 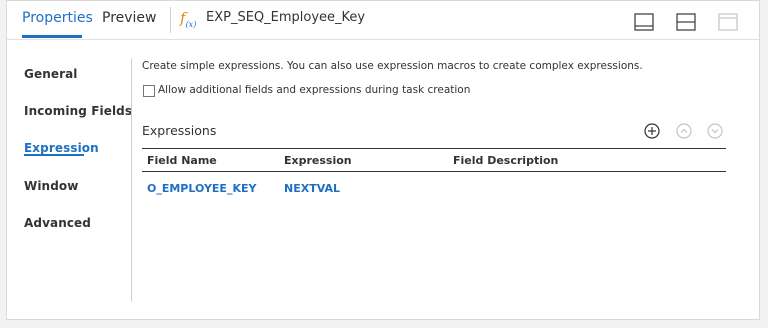 I want to click on transformation-name: EXP_SEQ_Employee_Key, so click(x=286, y=17).